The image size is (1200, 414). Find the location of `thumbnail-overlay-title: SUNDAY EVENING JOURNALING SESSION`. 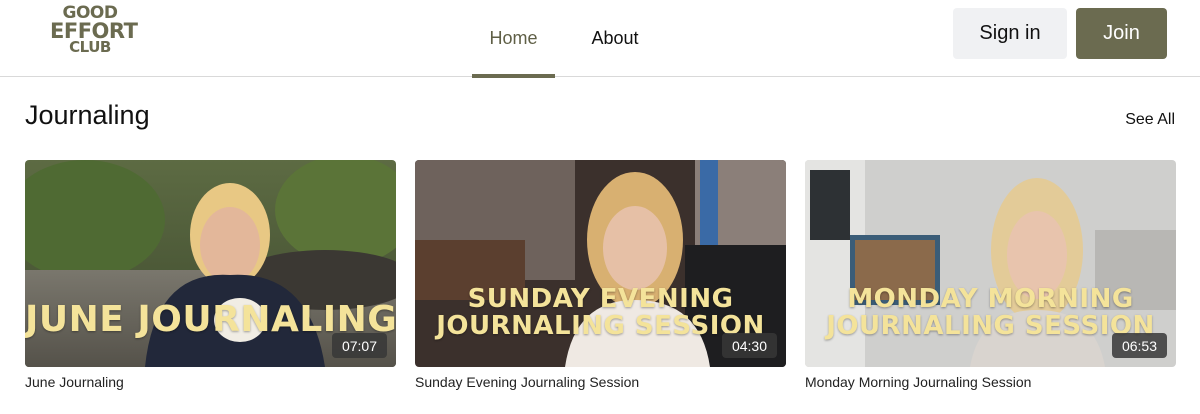

thumbnail-overlay-title: SUNDAY EVENING JOURNALING SESSION is located at coordinates (600, 312).